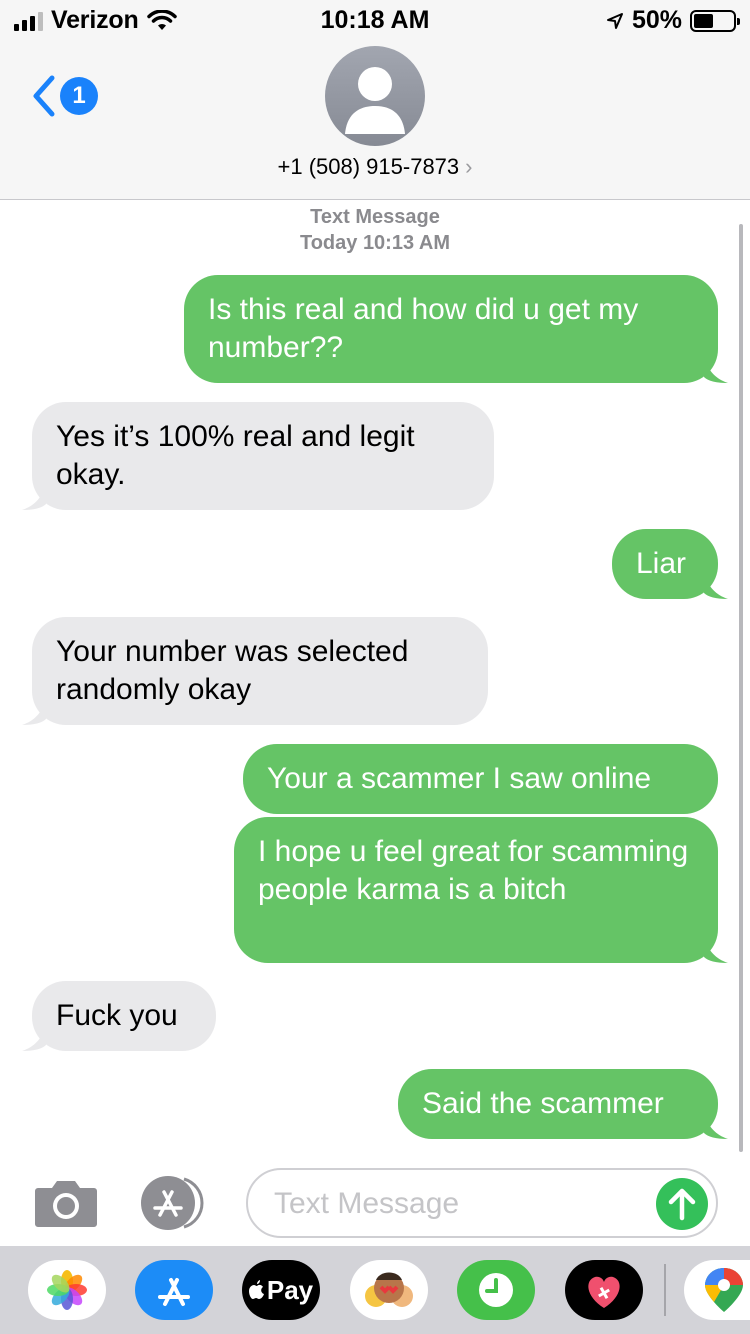  Describe the element at coordinates (482, 1203) in the screenshot. I see `message-input: Text Message` at that location.